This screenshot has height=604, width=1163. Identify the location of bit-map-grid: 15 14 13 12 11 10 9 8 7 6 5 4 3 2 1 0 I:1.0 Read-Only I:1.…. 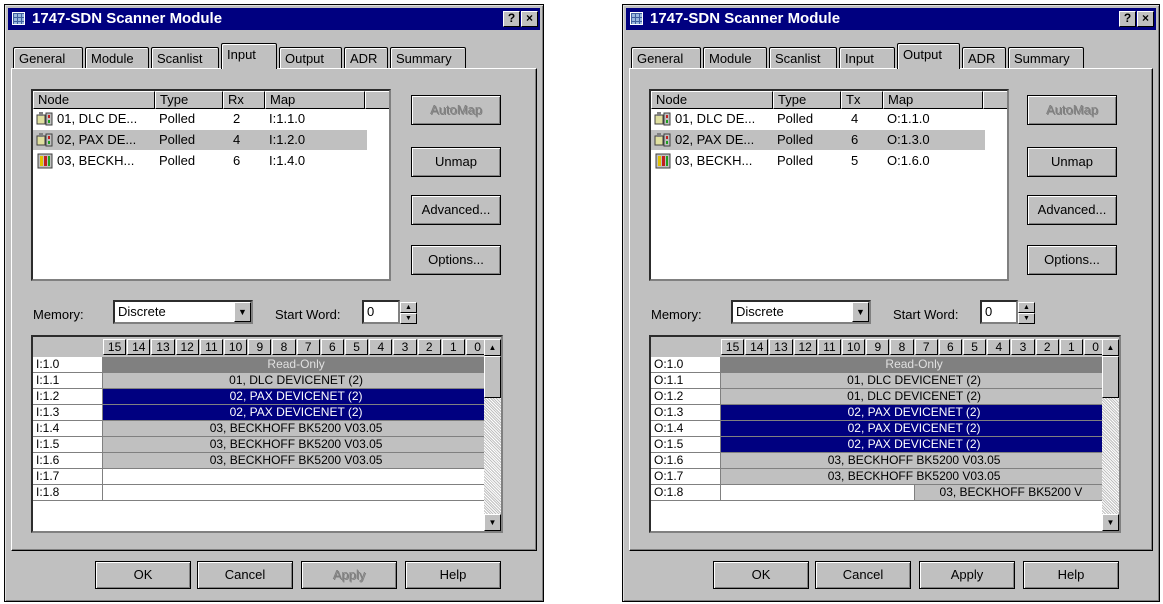
(267, 434).